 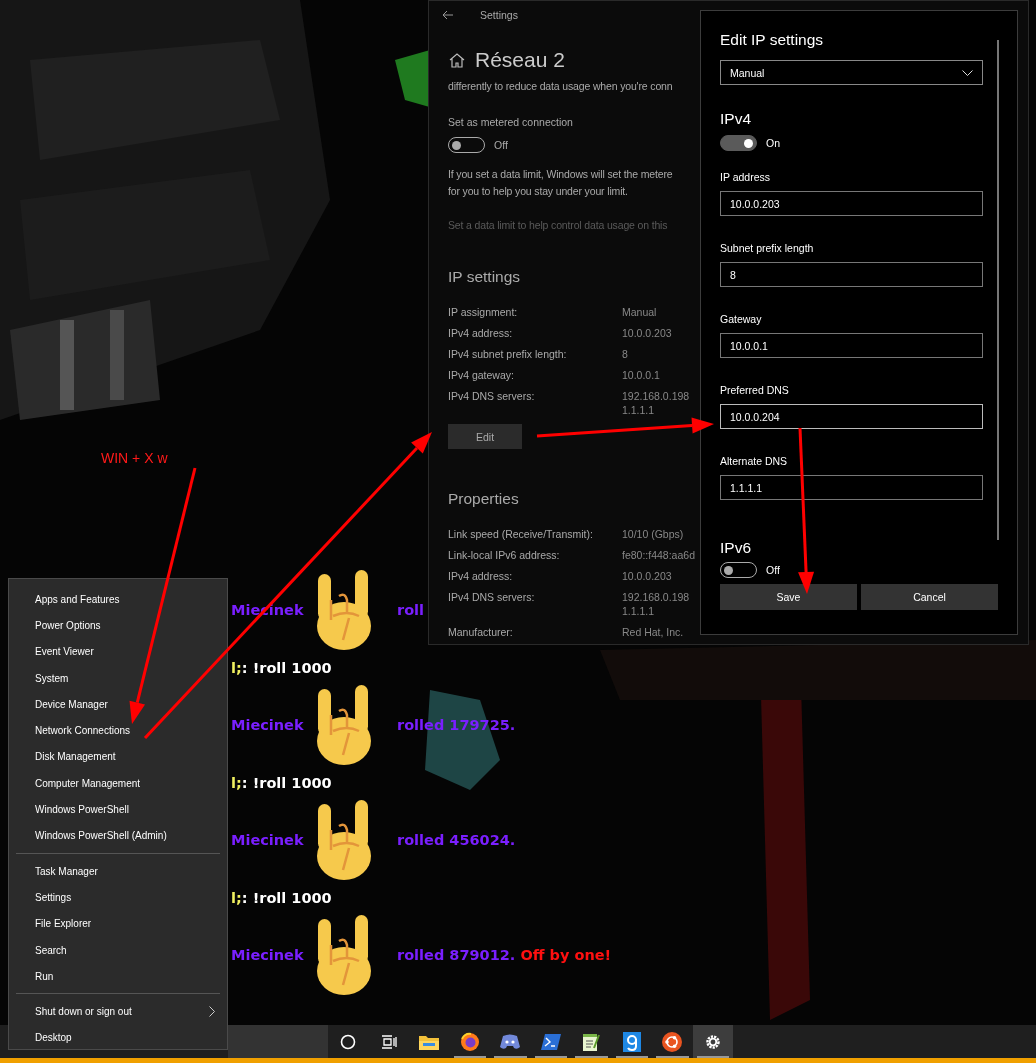 What do you see at coordinates (118, 678) in the screenshot?
I see `menu-item: System` at bounding box center [118, 678].